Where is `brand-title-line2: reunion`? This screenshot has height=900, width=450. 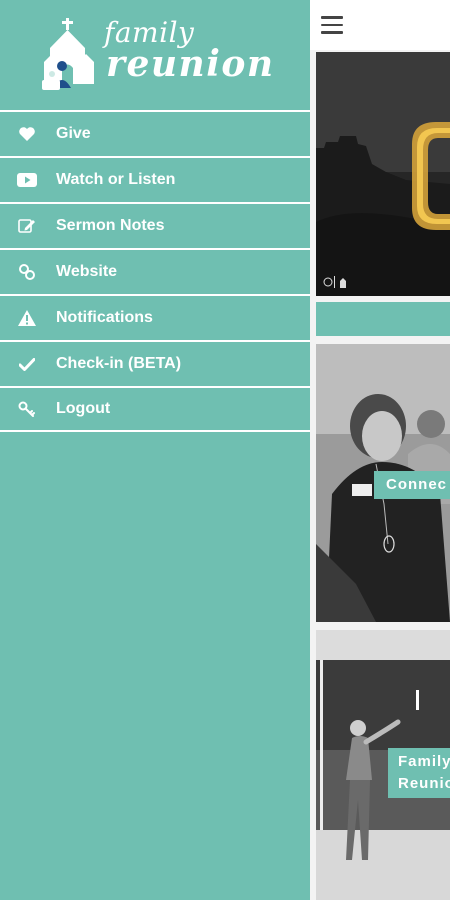
brand-title-line2: reunion is located at coordinates (190, 64).